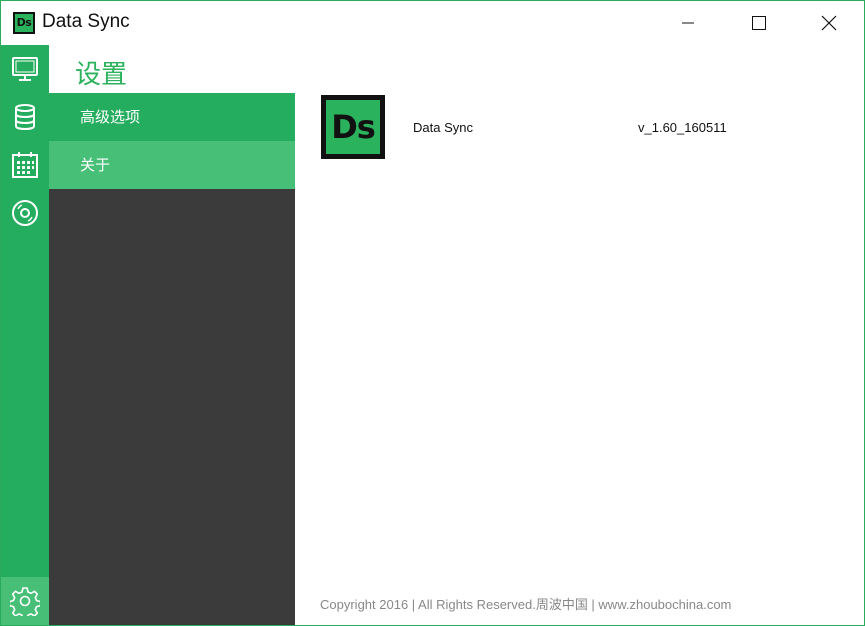  What do you see at coordinates (682, 127) in the screenshot?
I see `app-version: v_1.60_160511` at bounding box center [682, 127].